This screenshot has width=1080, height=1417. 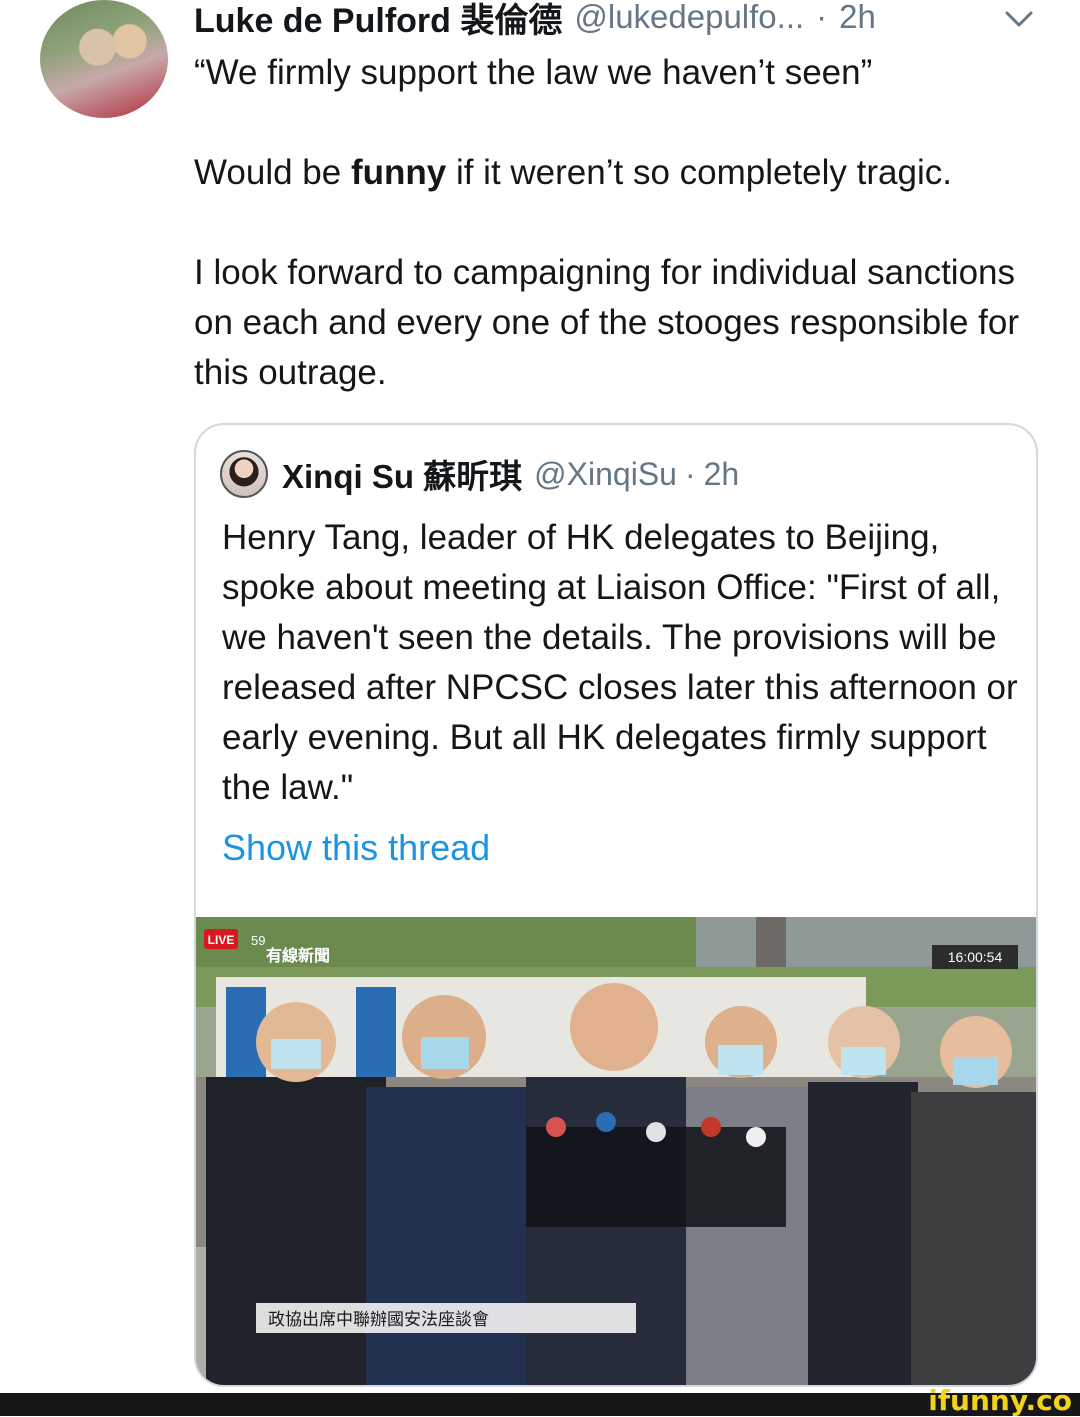 I want to click on quoted-author-name: Xinqi Su 蘇昕琪, so click(x=402, y=474).